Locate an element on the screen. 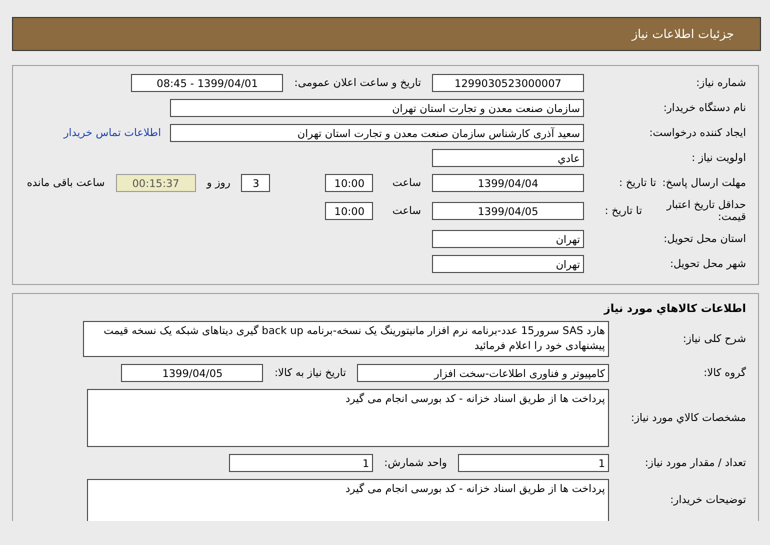 This screenshot has width=770, height=545. countdown-field: 00:15:37 is located at coordinates (156, 183).